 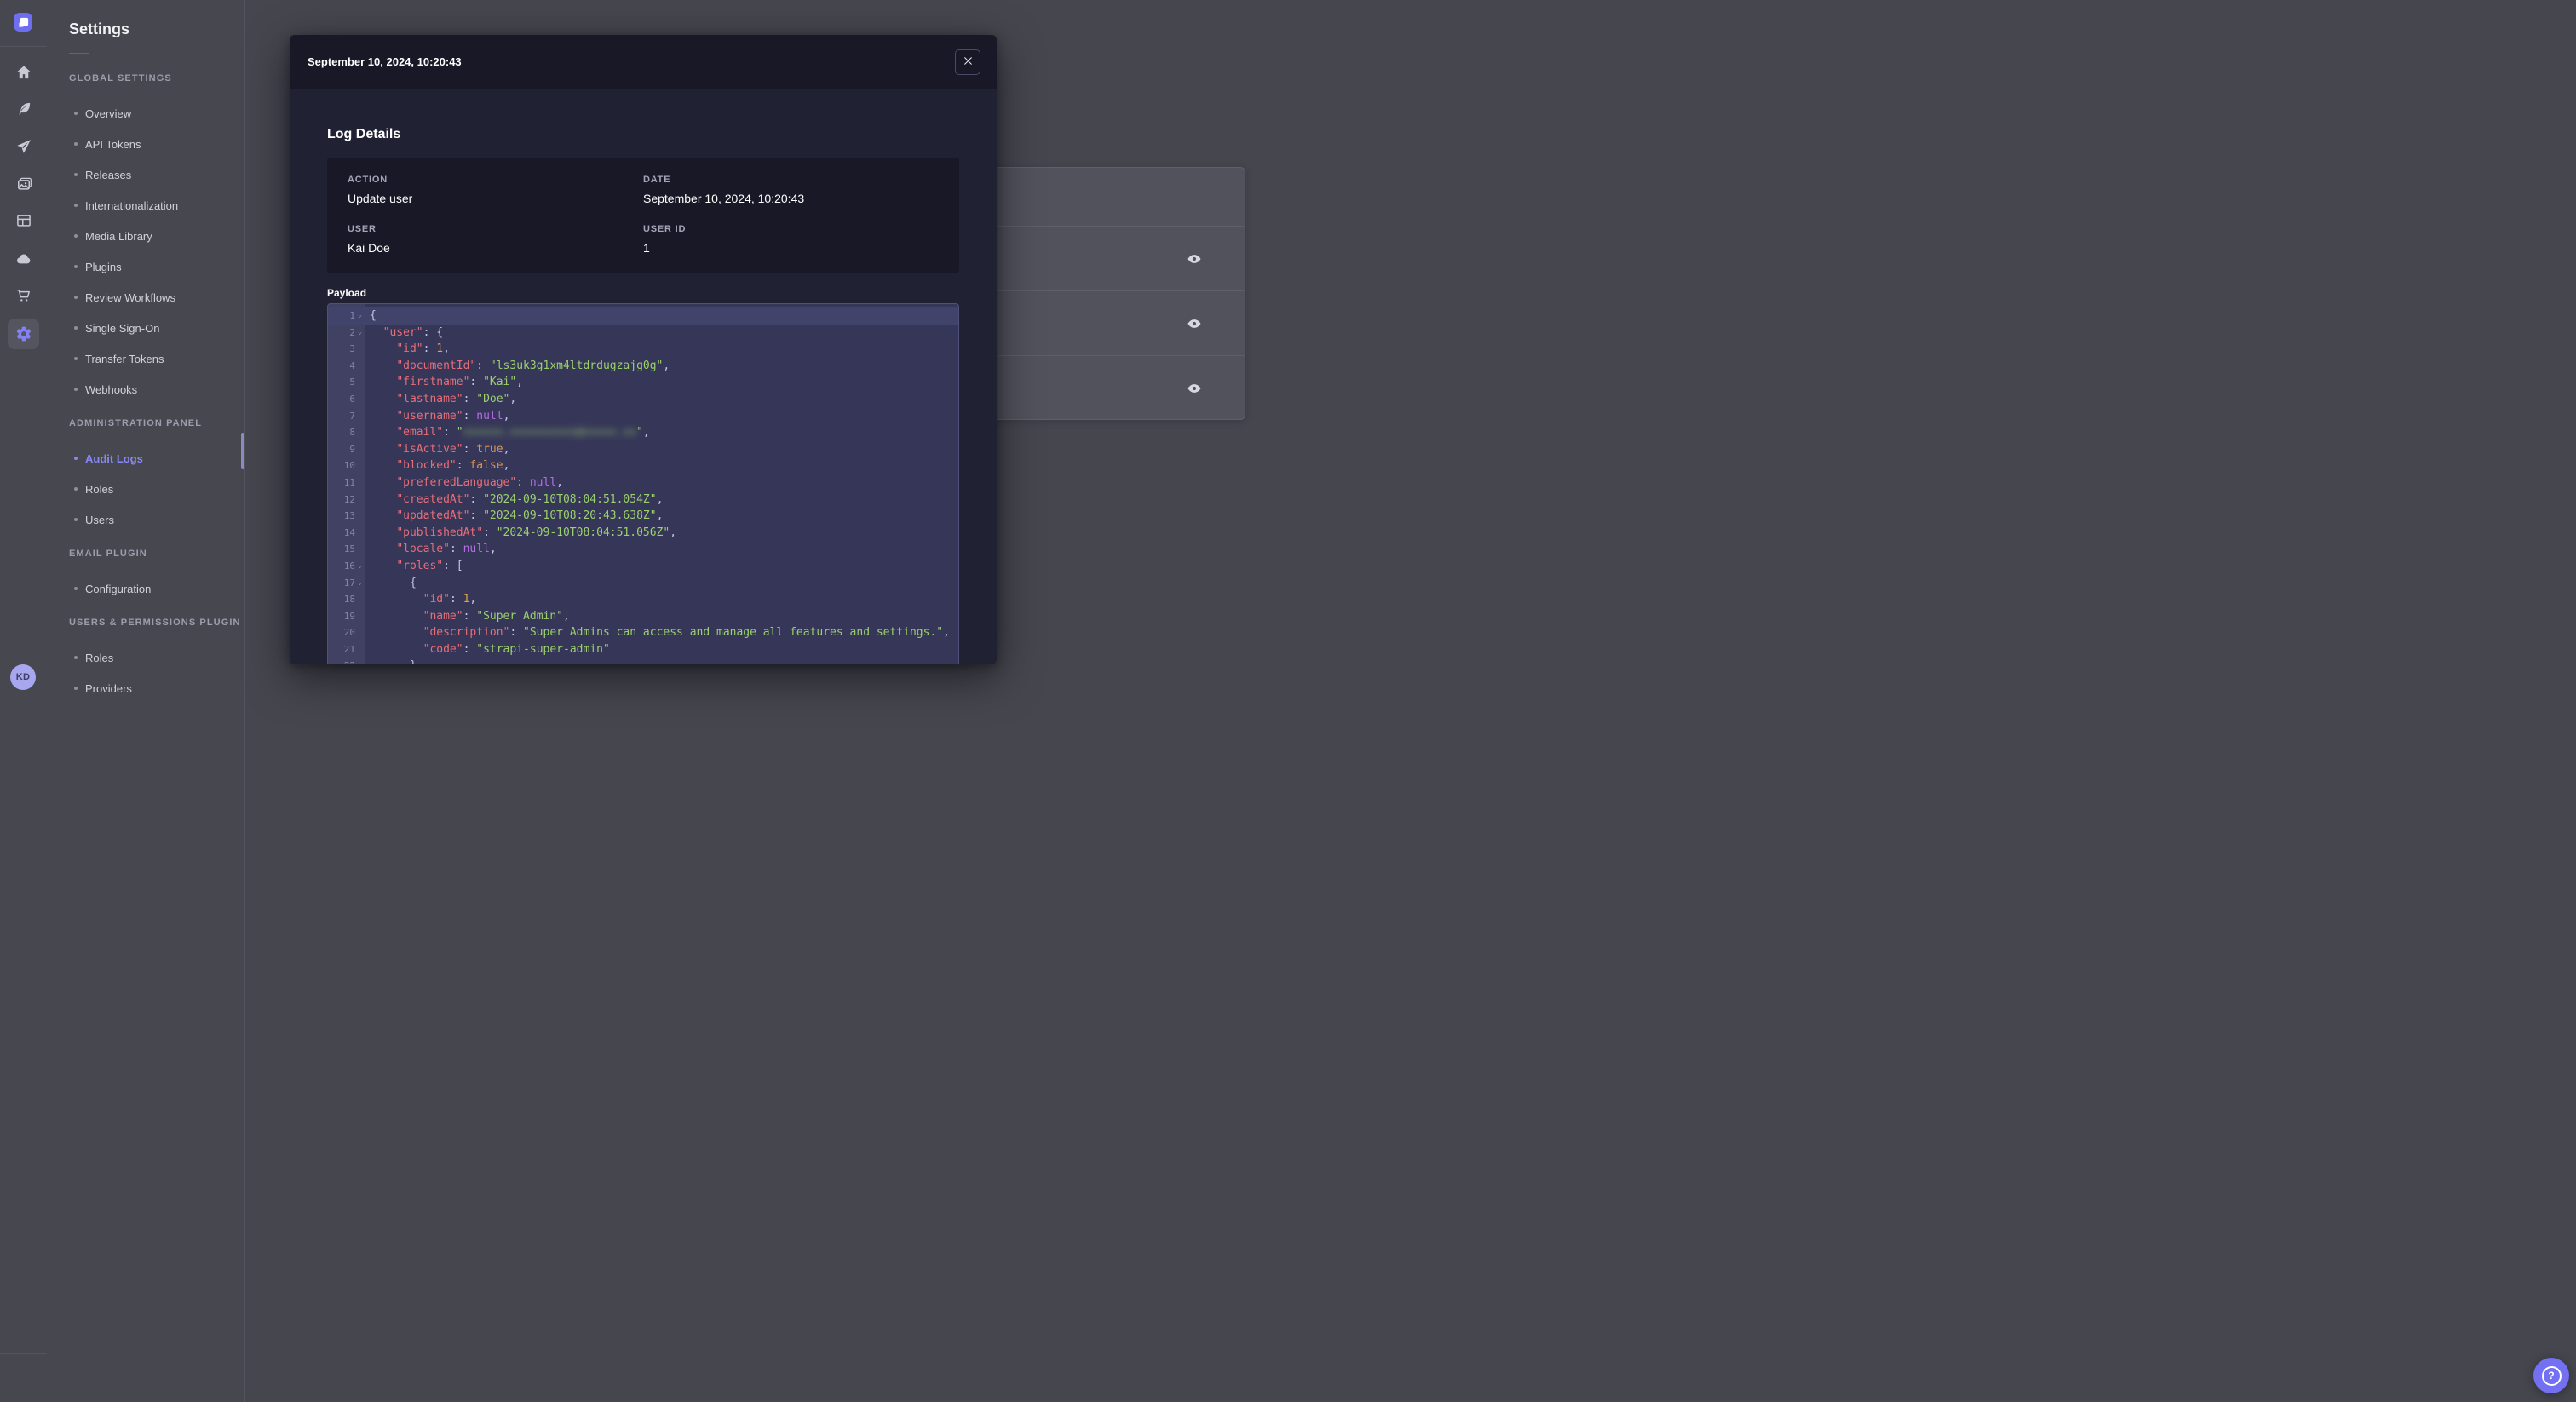 What do you see at coordinates (577, 365) in the screenshot?
I see `code-token: "ls3uk3g1xm4ltdrdugzajg0g"` at bounding box center [577, 365].